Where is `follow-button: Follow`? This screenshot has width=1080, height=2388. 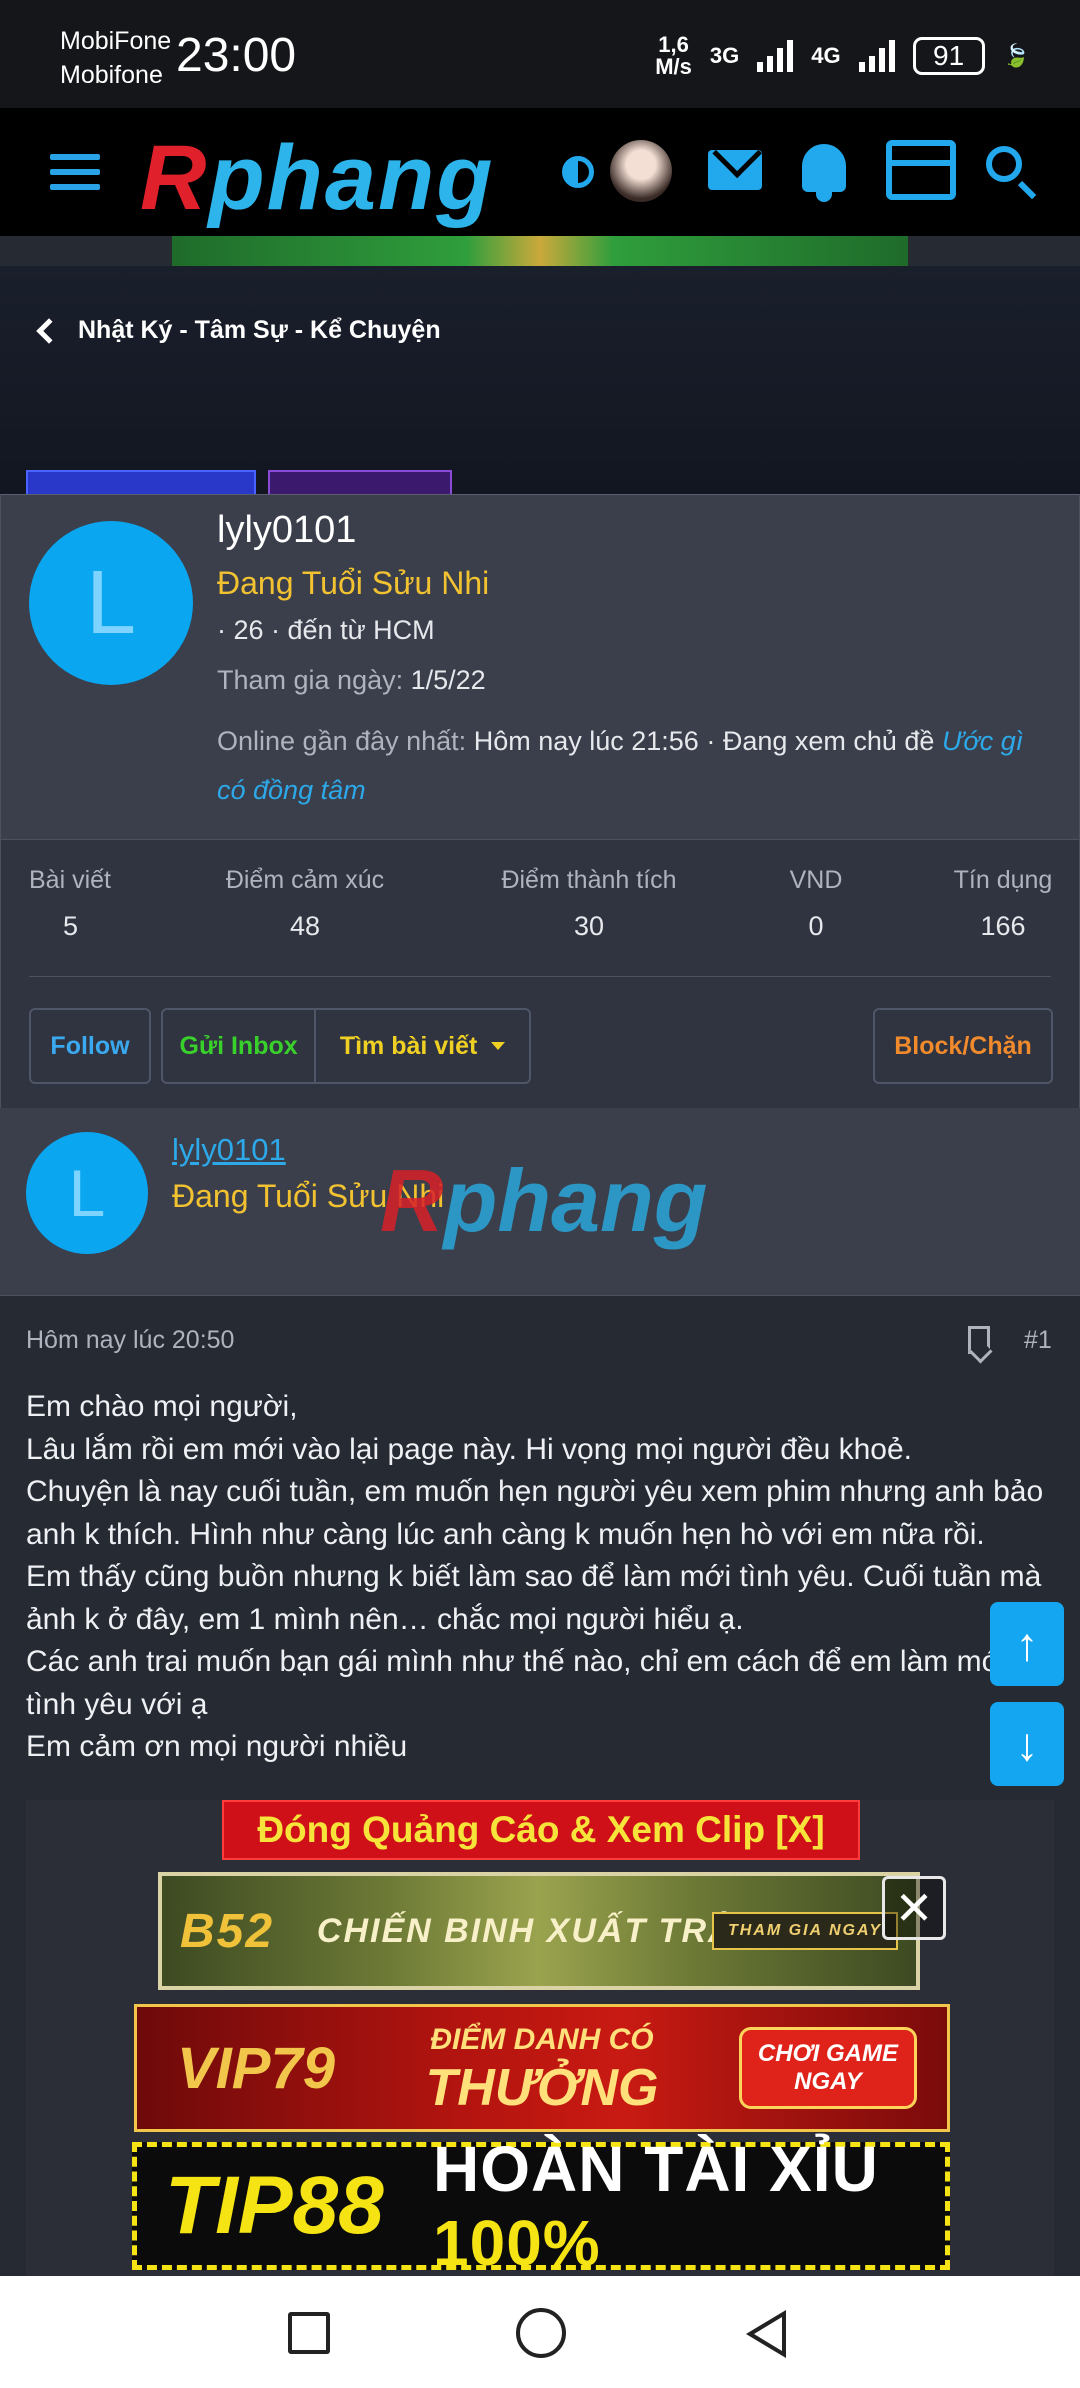
follow-button: Follow is located at coordinates (90, 1046).